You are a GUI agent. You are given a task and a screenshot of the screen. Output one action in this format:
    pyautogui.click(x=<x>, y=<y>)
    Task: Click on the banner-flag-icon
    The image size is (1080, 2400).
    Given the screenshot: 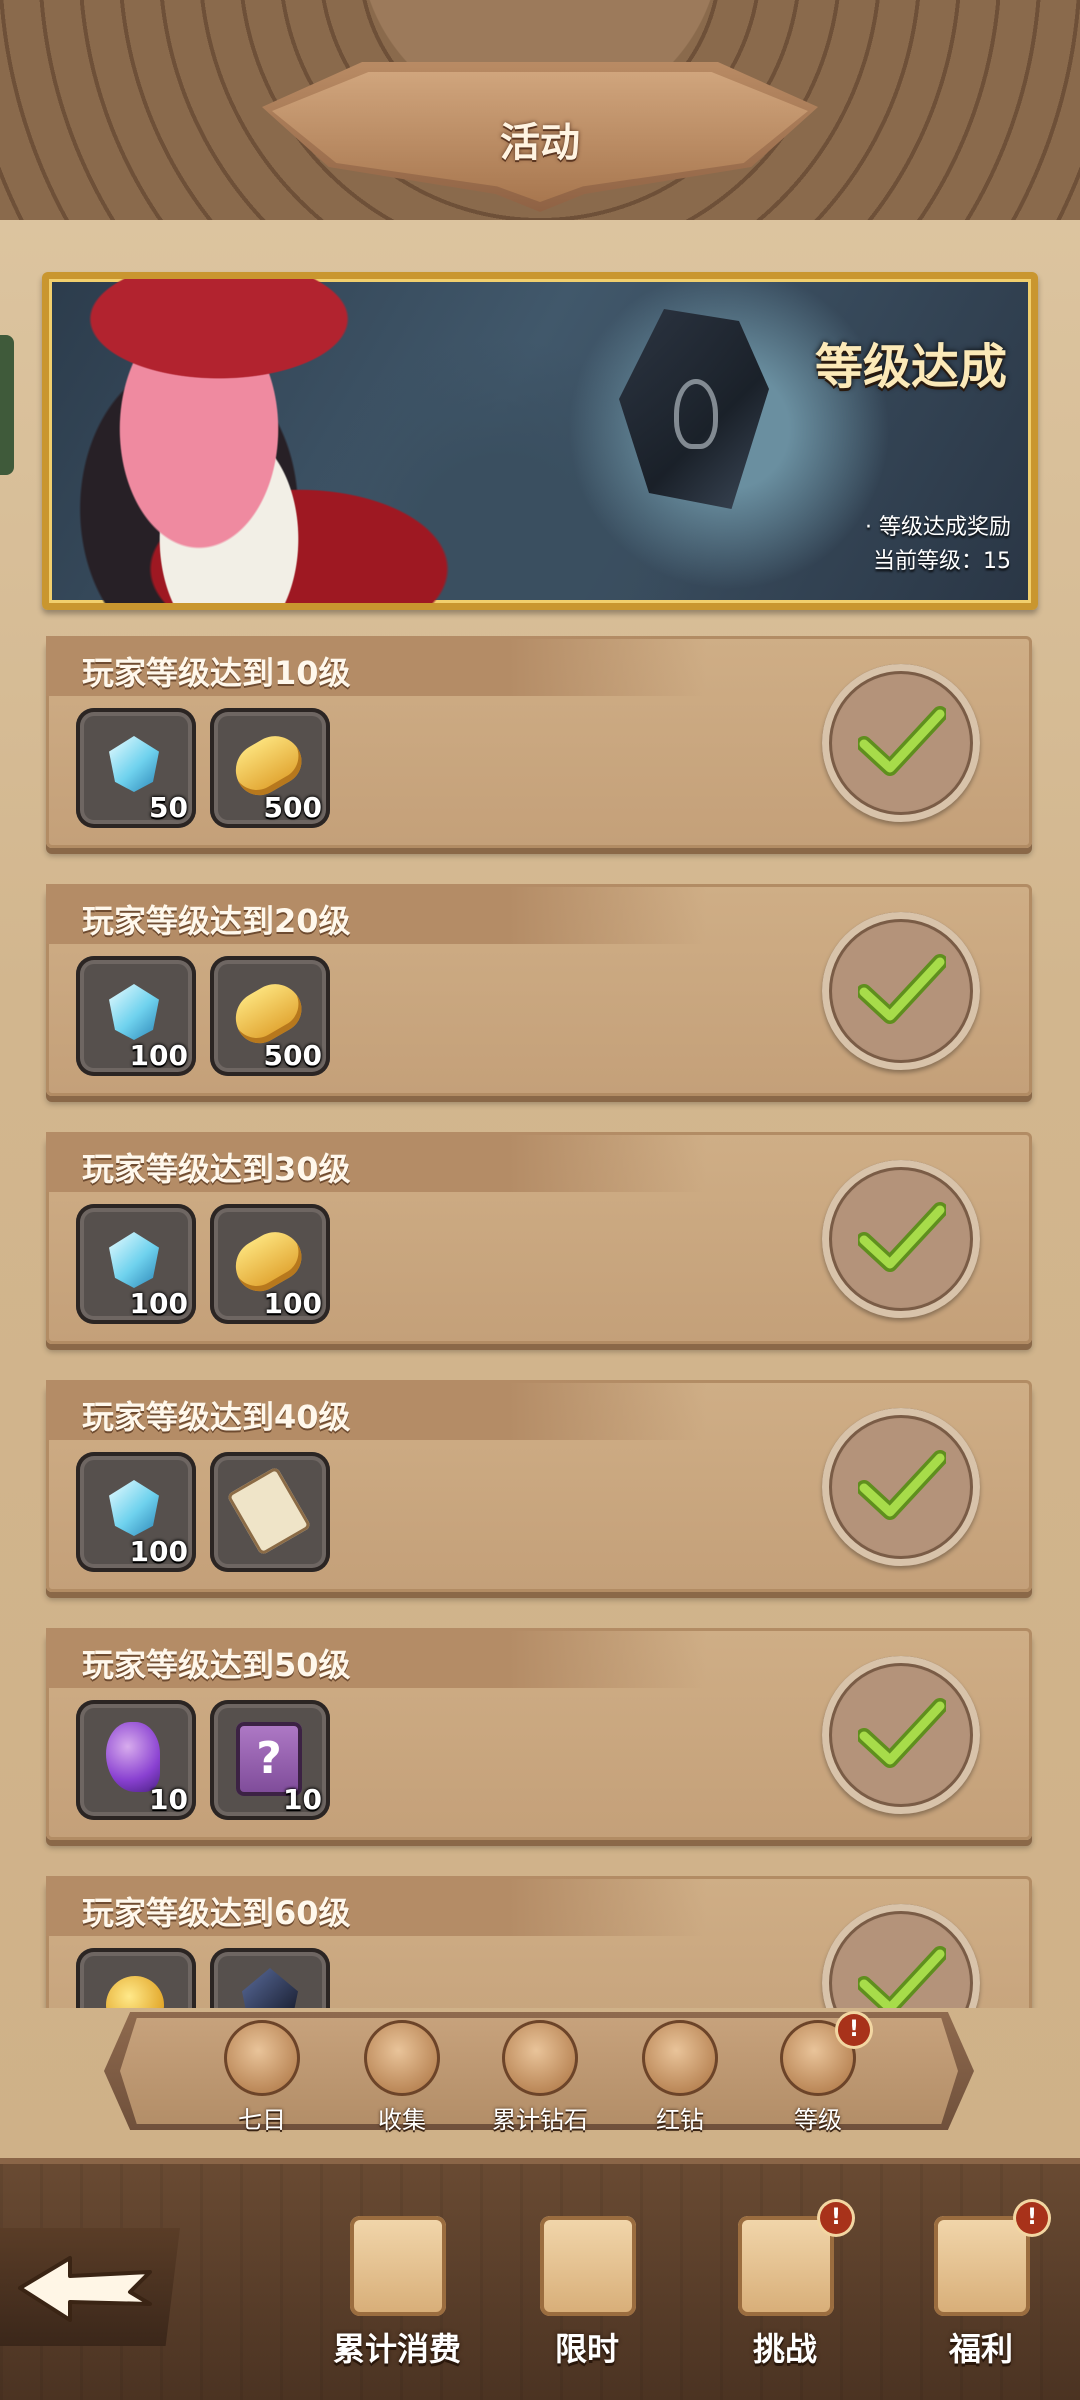 What is the action you would take?
    pyautogui.click(x=588, y=2266)
    